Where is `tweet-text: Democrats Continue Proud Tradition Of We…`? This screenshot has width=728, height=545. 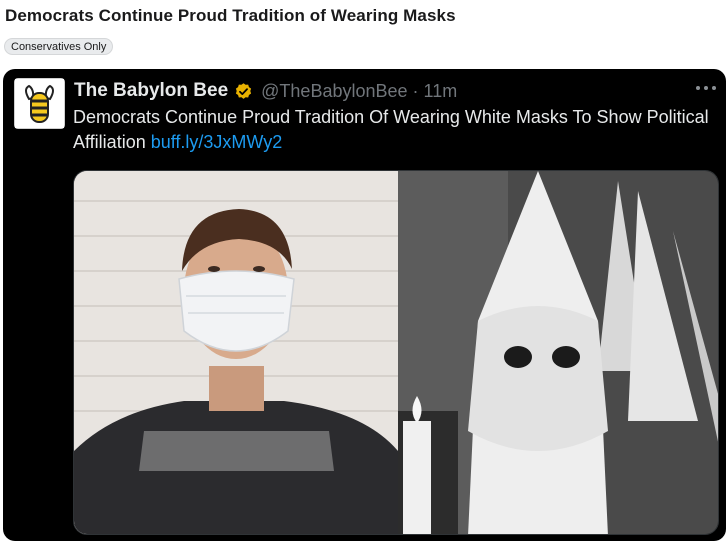 tweet-text: Democrats Continue Proud Tradition Of We… is located at coordinates (393, 130).